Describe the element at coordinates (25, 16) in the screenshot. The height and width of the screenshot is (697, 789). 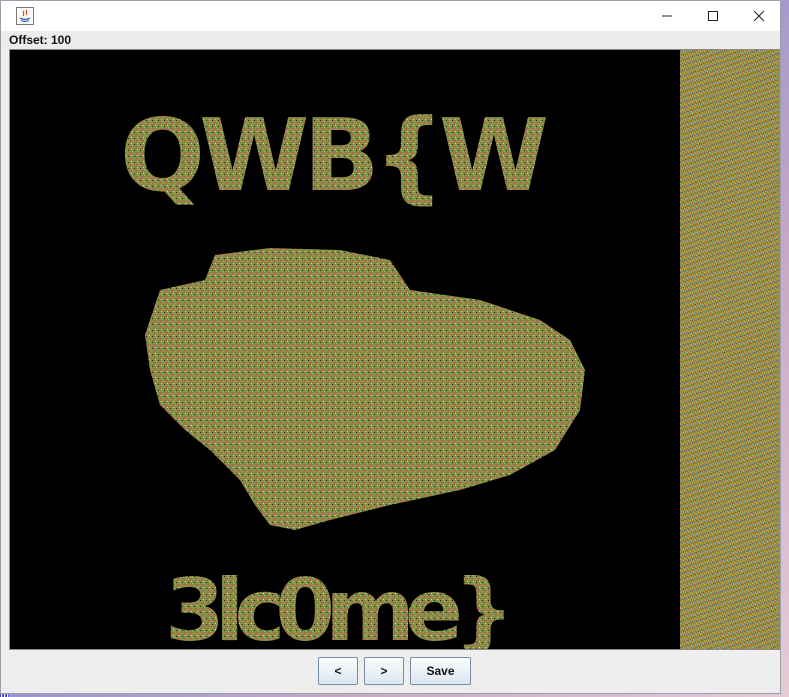
I see `java-app-icon` at that location.